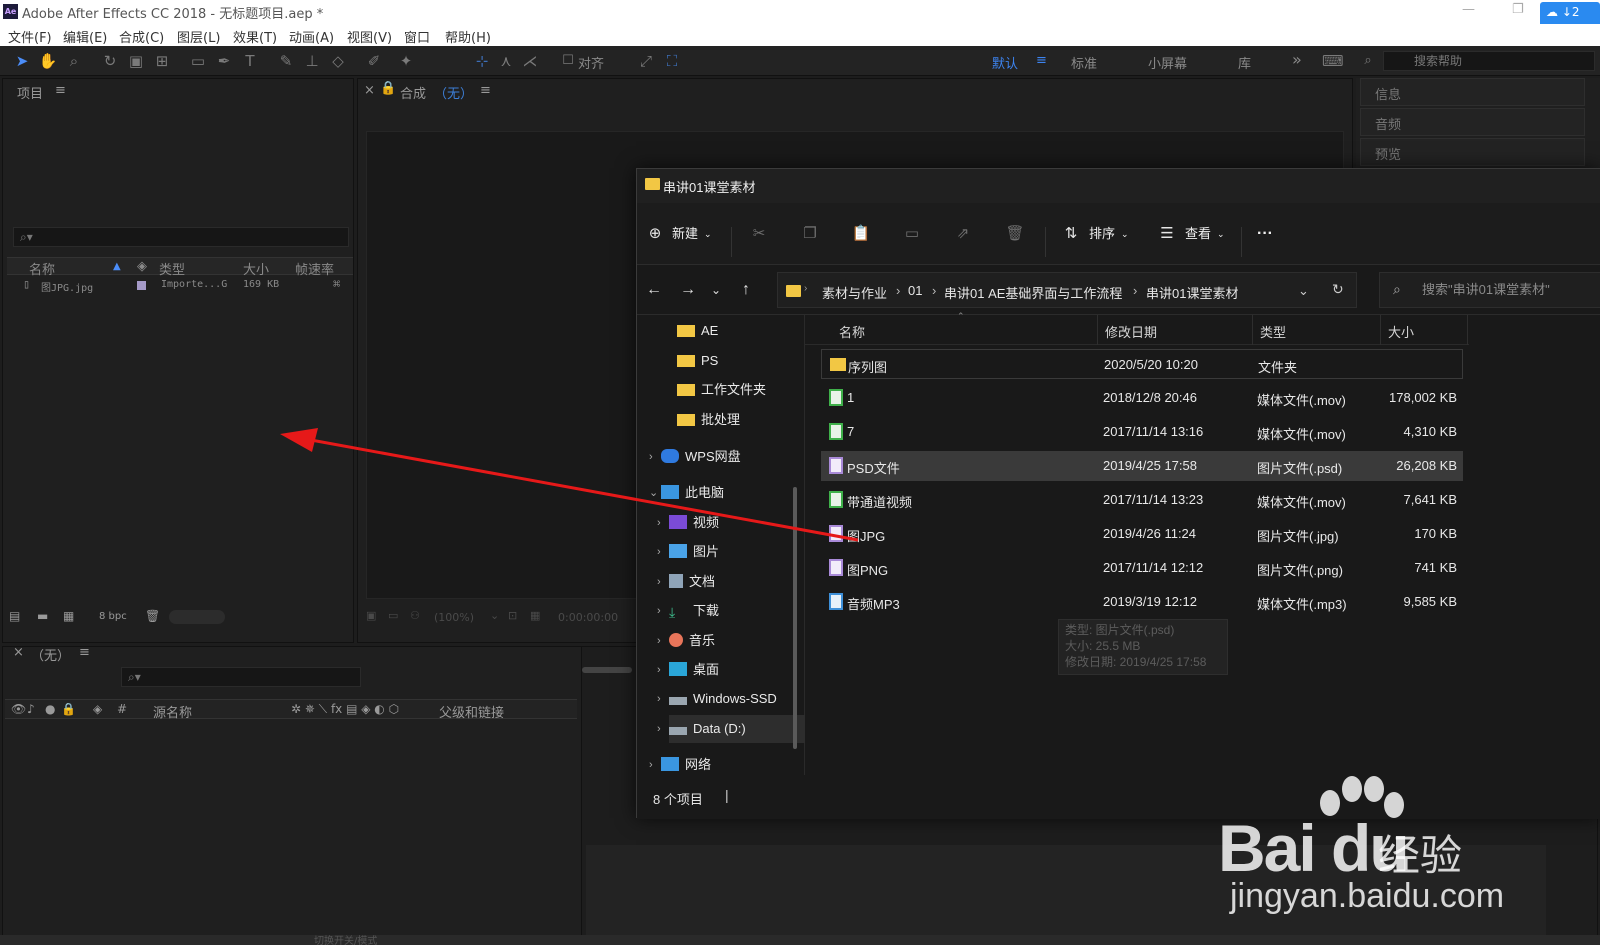 This screenshot has height=945, width=1600. Describe the element at coordinates (314, 268) in the screenshot. I see `column-frame-rate: 帧速率` at that location.